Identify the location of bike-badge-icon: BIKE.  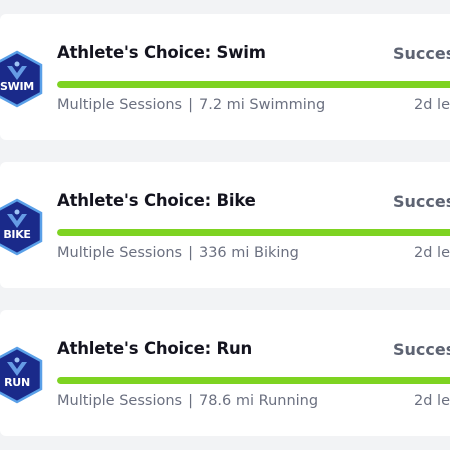
(22, 227).